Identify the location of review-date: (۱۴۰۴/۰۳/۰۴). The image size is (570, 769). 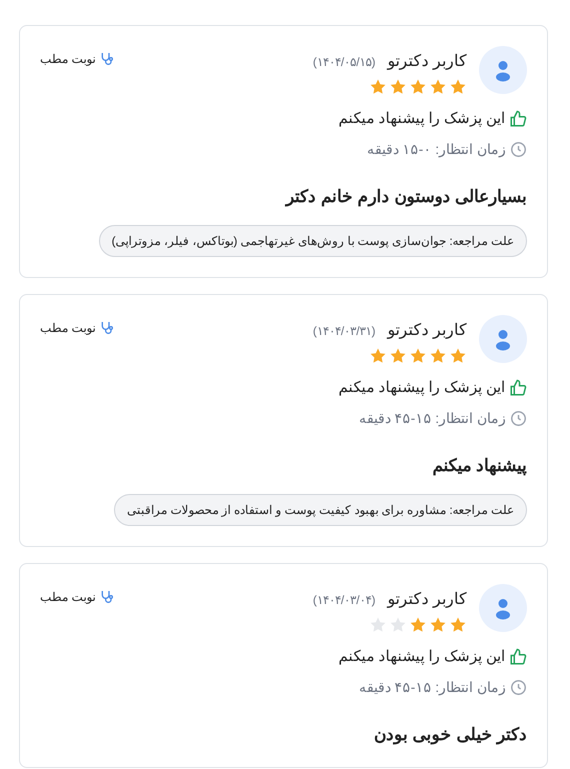
(344, 600).